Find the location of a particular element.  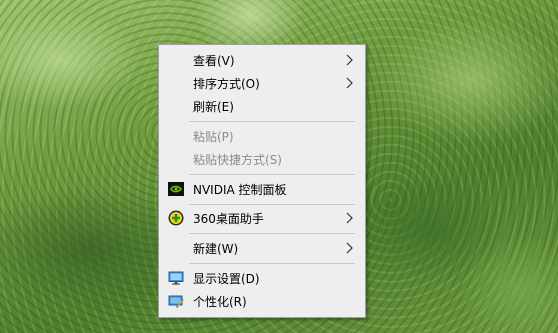

menu-item-display-settings: 显示设置(D) is located at coordinates (262, 278).